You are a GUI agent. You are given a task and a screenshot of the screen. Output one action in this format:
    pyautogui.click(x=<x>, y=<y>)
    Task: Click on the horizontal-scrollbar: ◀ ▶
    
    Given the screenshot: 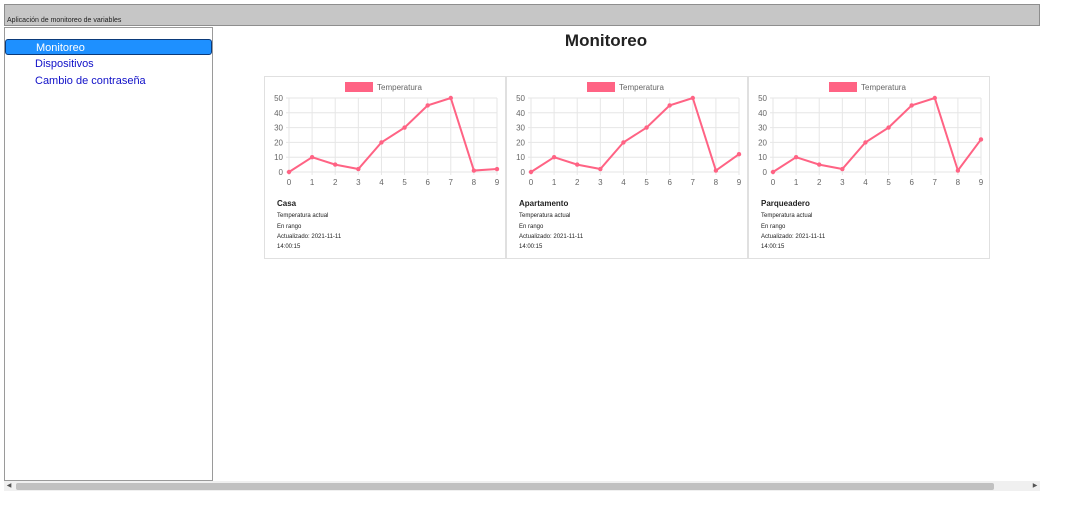 What is the action you would take?
    pyautogui.click(x=522, y=486)
    